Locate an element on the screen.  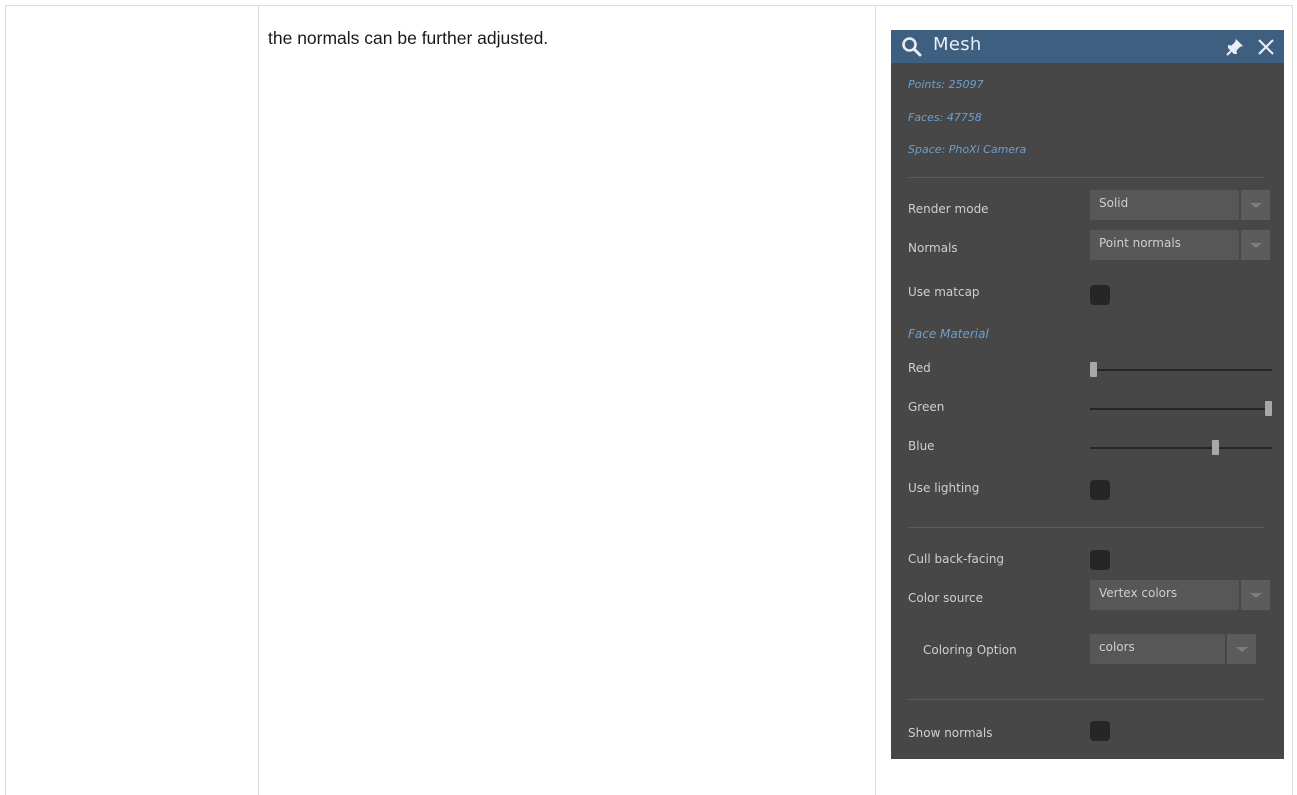
show-normals-label: Show normals is located at coordinates (950, 733).